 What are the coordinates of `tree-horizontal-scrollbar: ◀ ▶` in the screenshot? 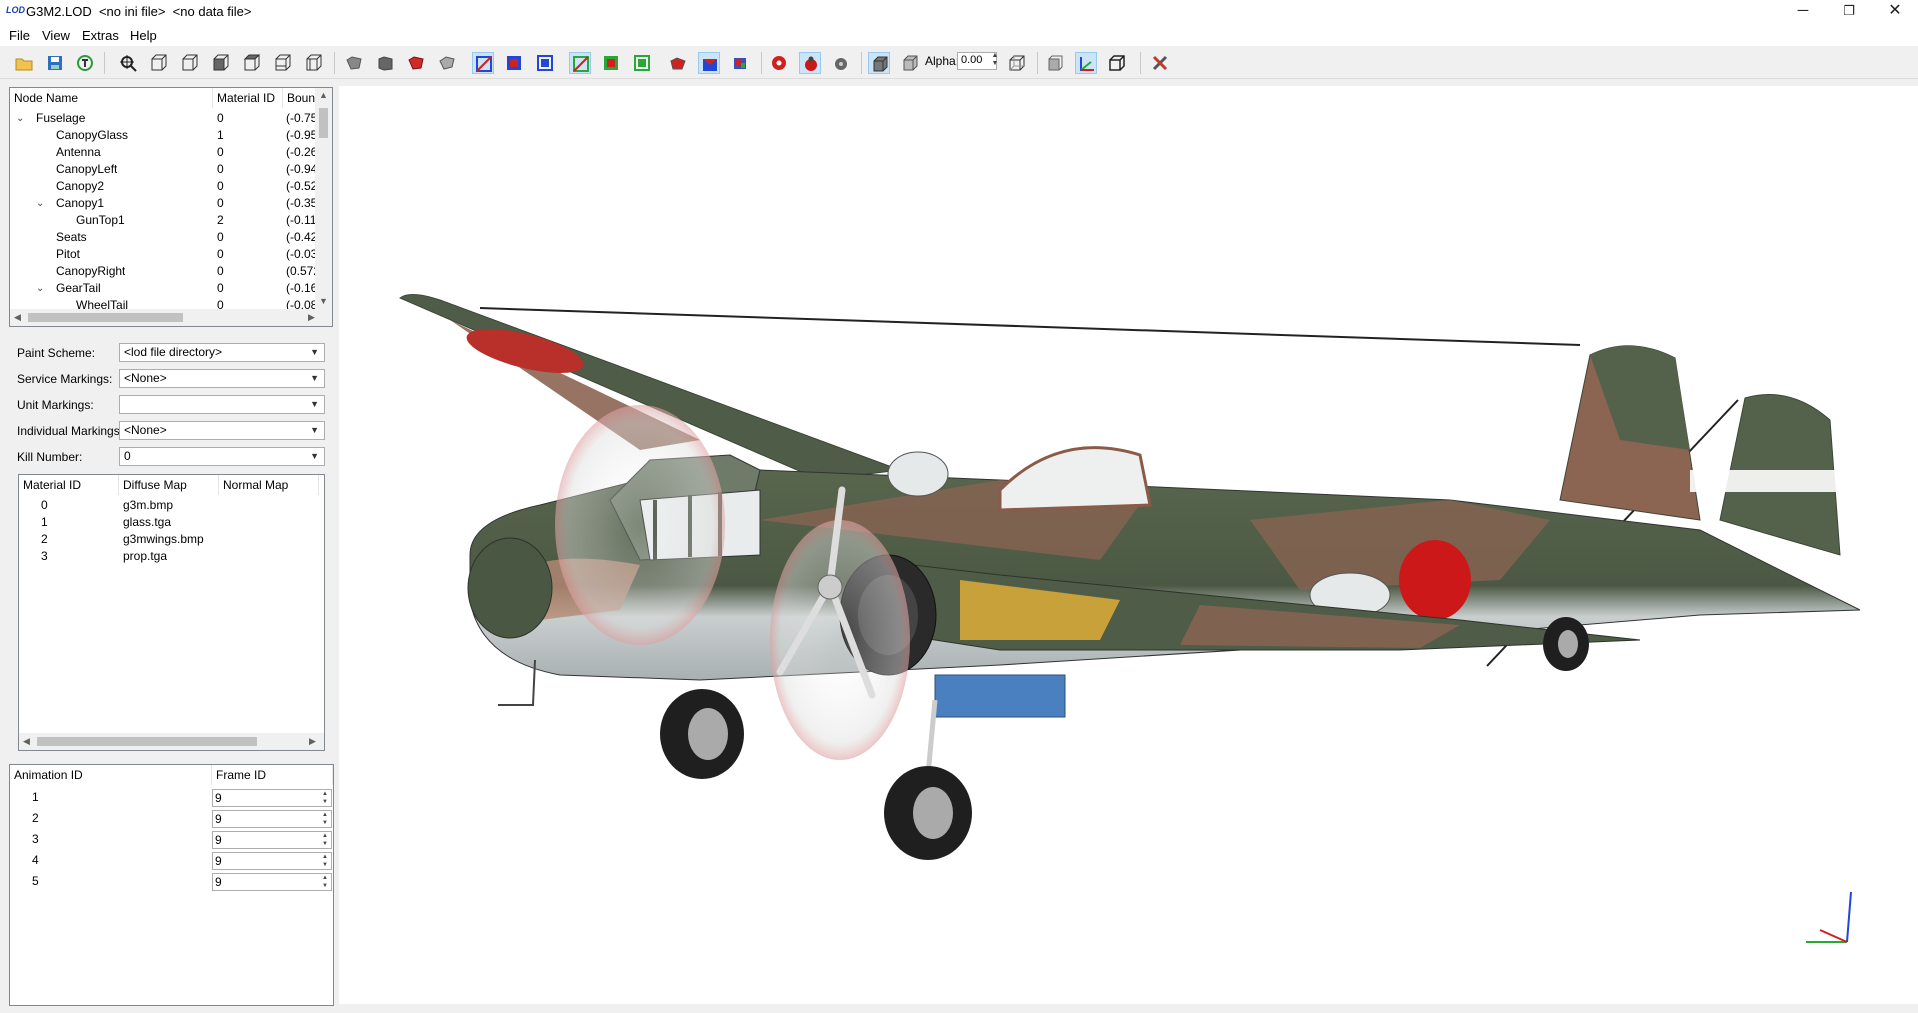 It's located at (171, 317).